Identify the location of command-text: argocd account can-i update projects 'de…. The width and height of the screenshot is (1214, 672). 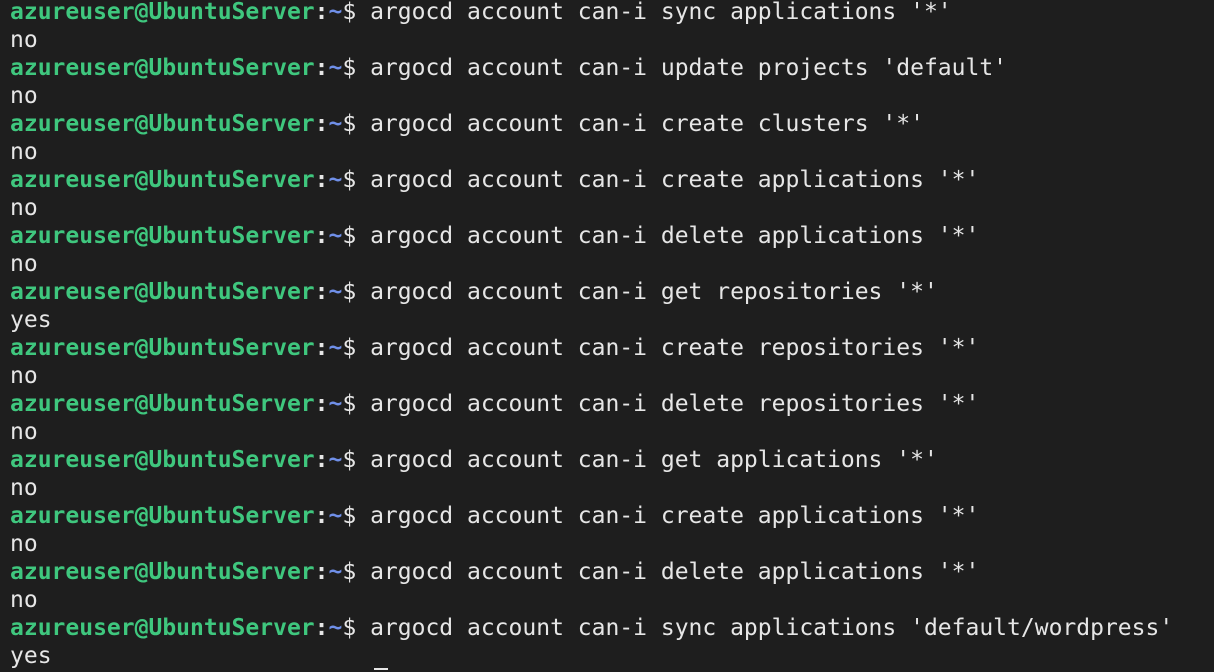
(689, 68).